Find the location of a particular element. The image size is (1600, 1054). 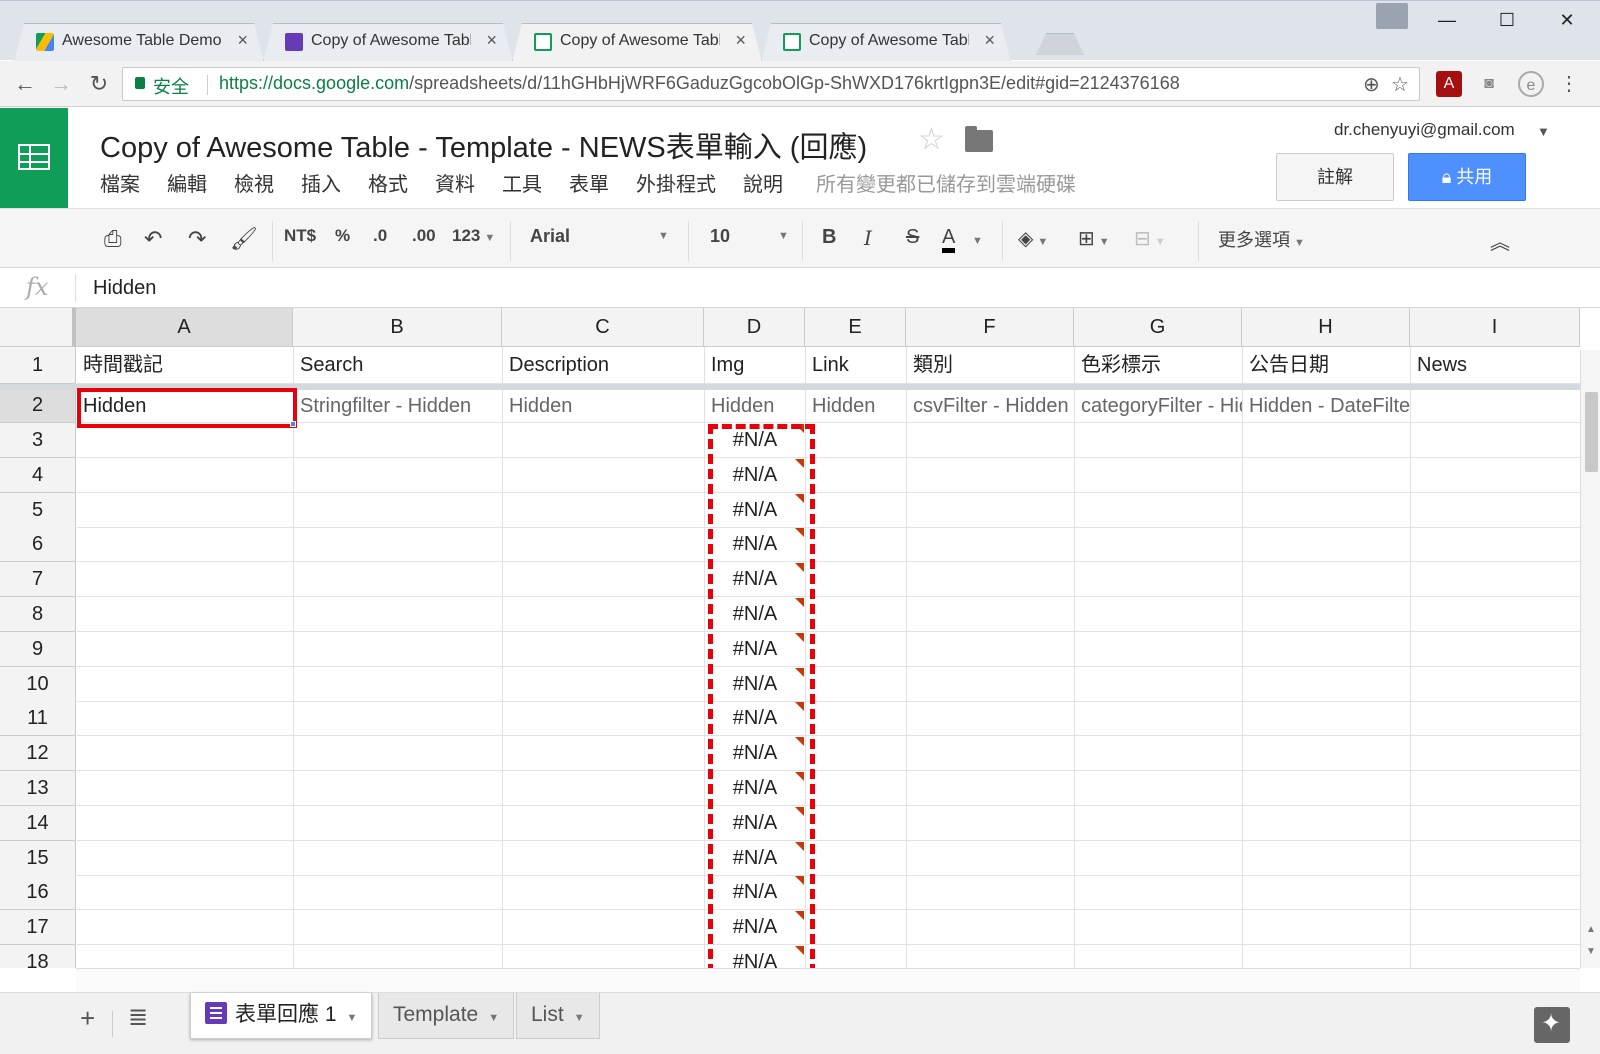

cell-a14 is located at coordinates (185, 823).